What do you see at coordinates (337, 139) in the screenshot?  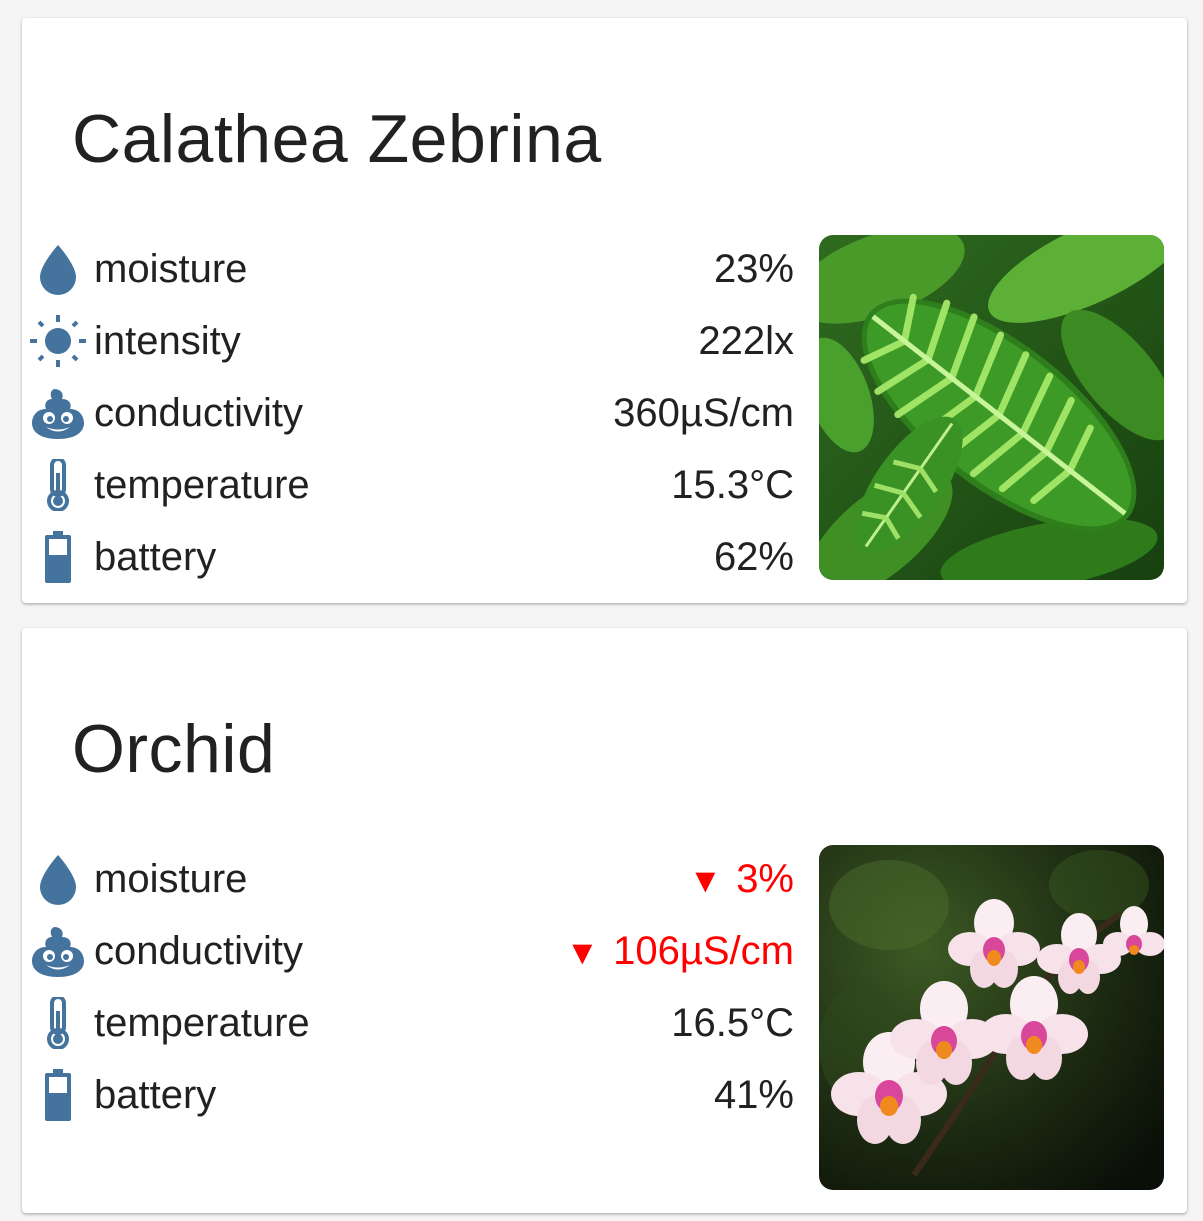 I see `plant-name: Calathea Zebrina` at bounding box center [337, 139].